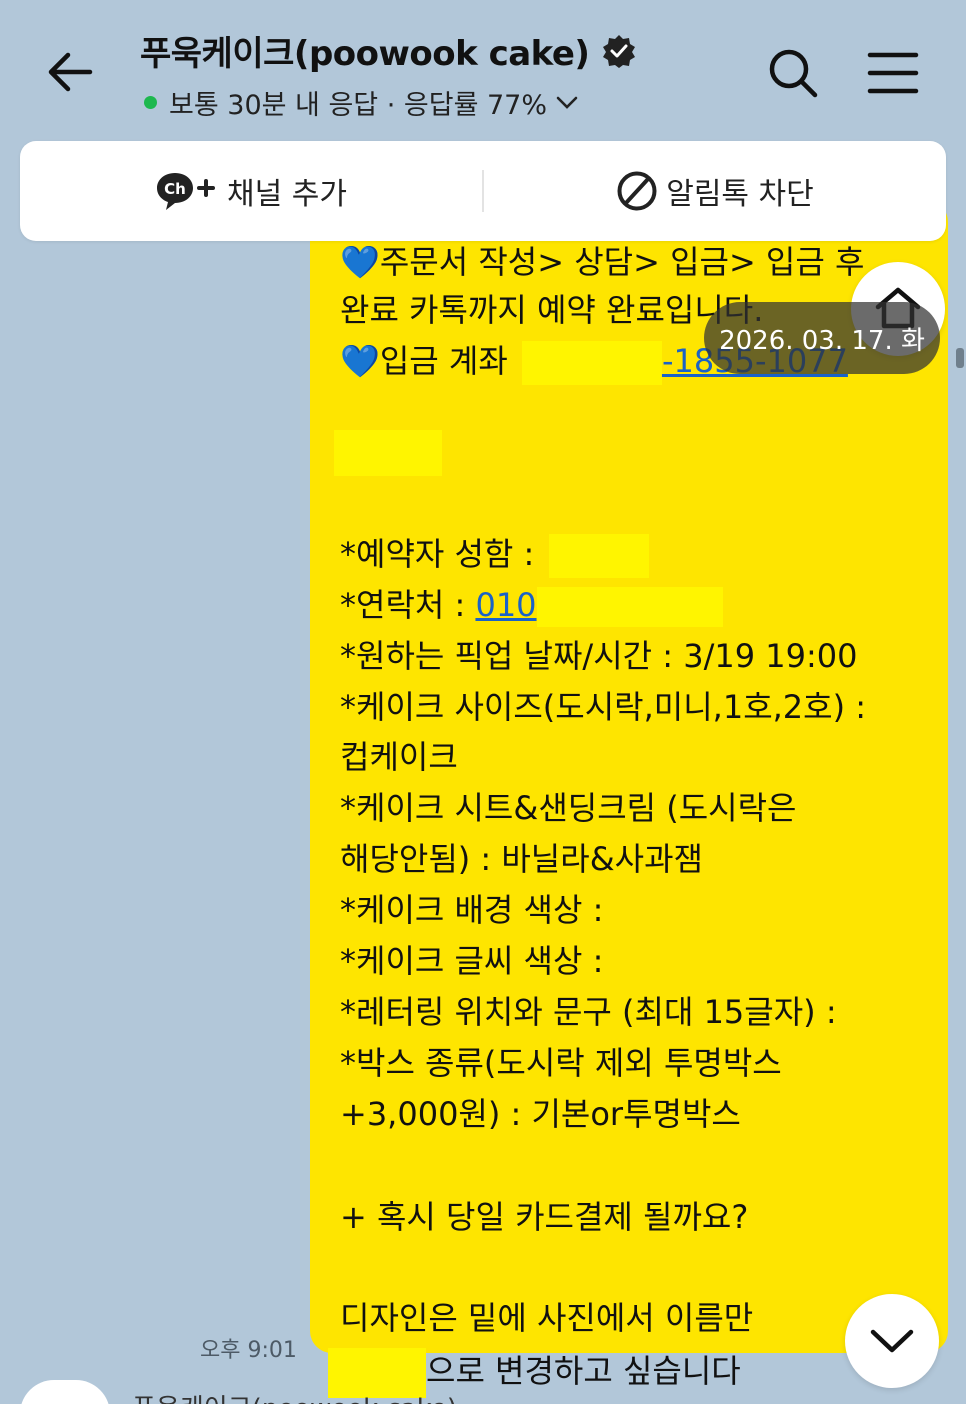  Describe the element at coordinates (544, 1217) in the screenshot. I see `message-line: + 혹시 당일 카드결제 될까요?` at that location.